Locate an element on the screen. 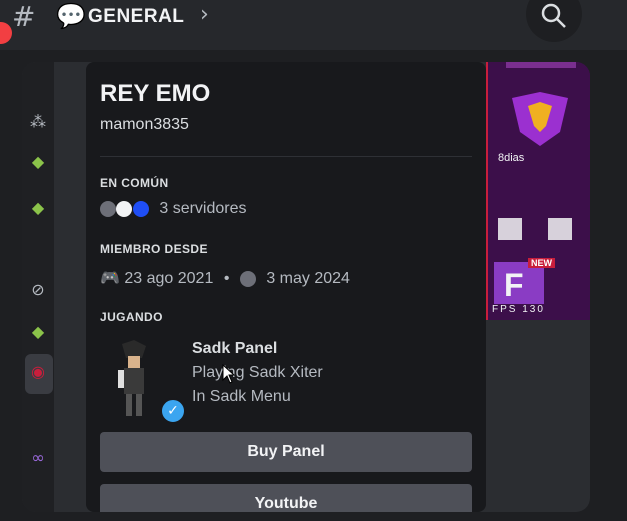 This screenshot has width=627, height=521. mutual-servers-count: 3 servidores is located at coordinates (203, 208).